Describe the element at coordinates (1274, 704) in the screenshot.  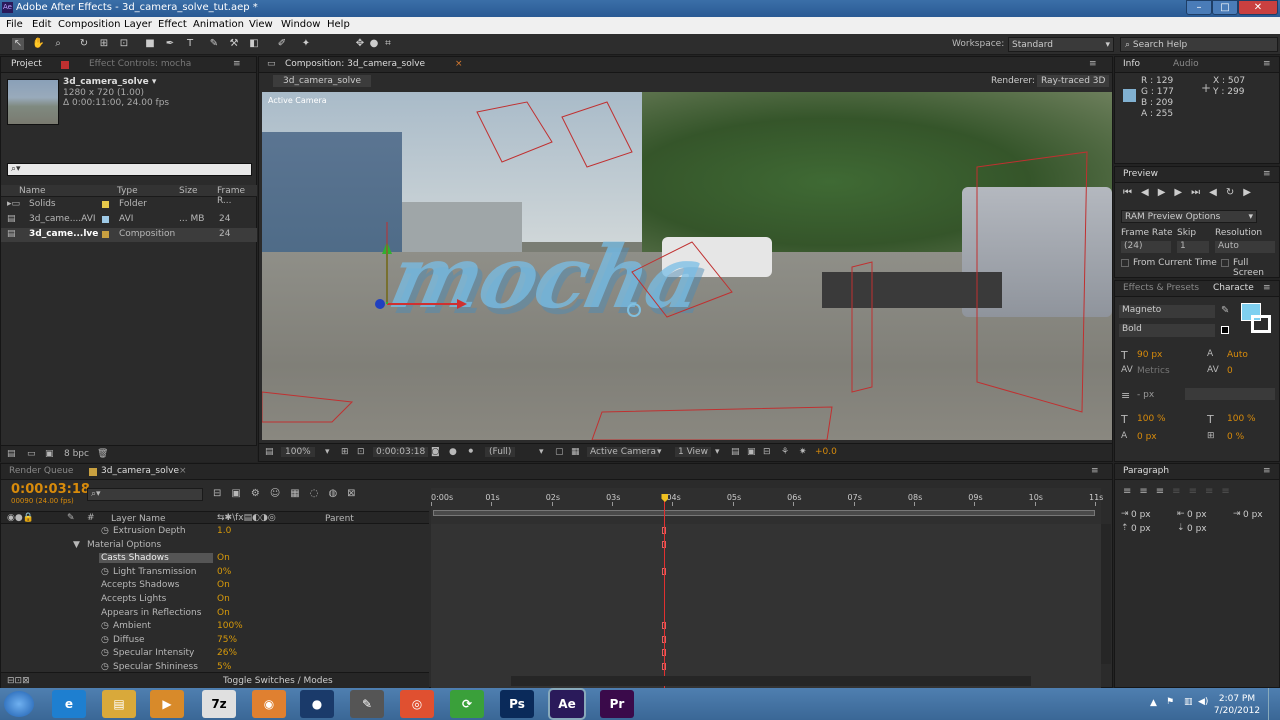
I see `show-desktop-button` at that location.